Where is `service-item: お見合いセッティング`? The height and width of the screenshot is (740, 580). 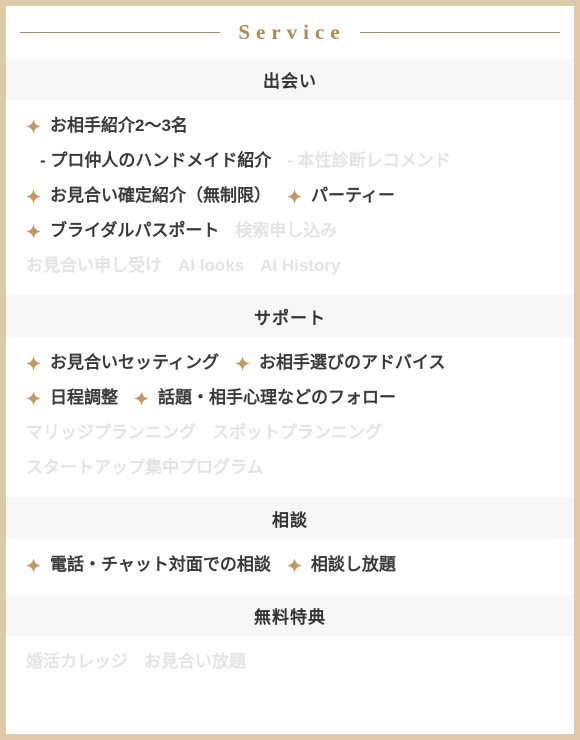 service-item: お見合いセッティング is located at coordinates (122, 363).